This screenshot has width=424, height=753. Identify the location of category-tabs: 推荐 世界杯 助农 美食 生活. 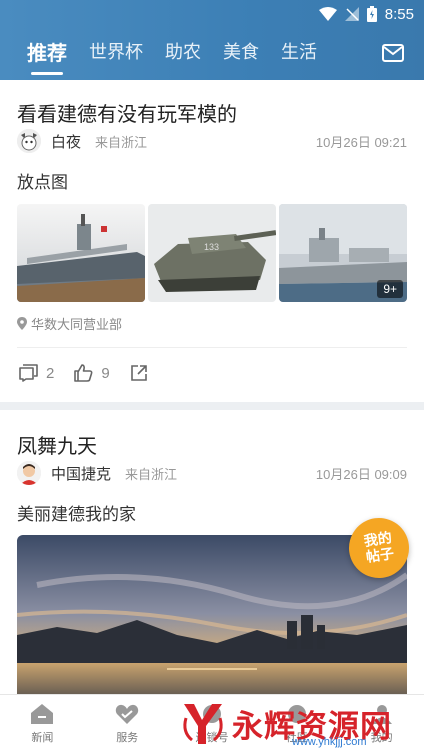
(172, 57).